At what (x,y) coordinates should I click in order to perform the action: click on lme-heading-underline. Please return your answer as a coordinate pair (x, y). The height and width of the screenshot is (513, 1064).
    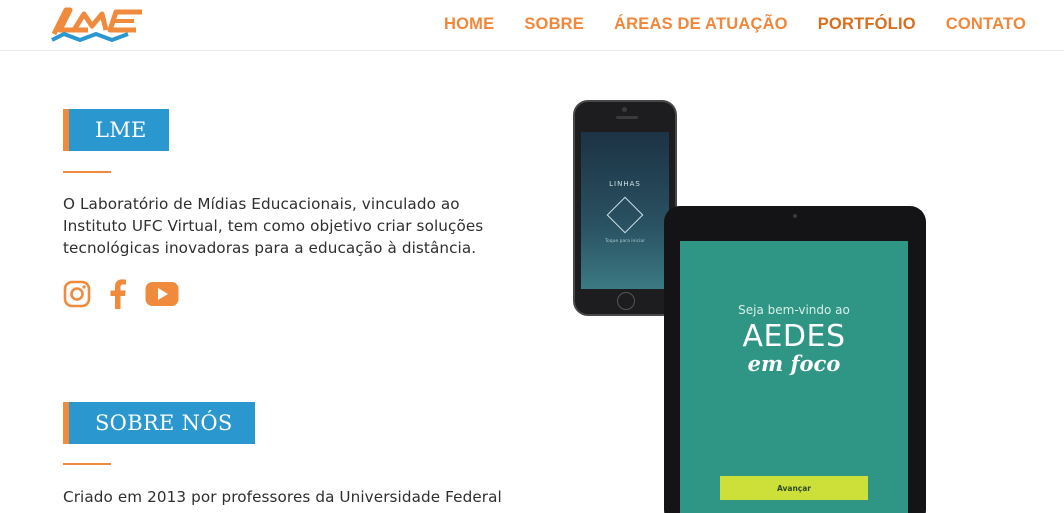
    Looking at the image, I should click on (87, 172).